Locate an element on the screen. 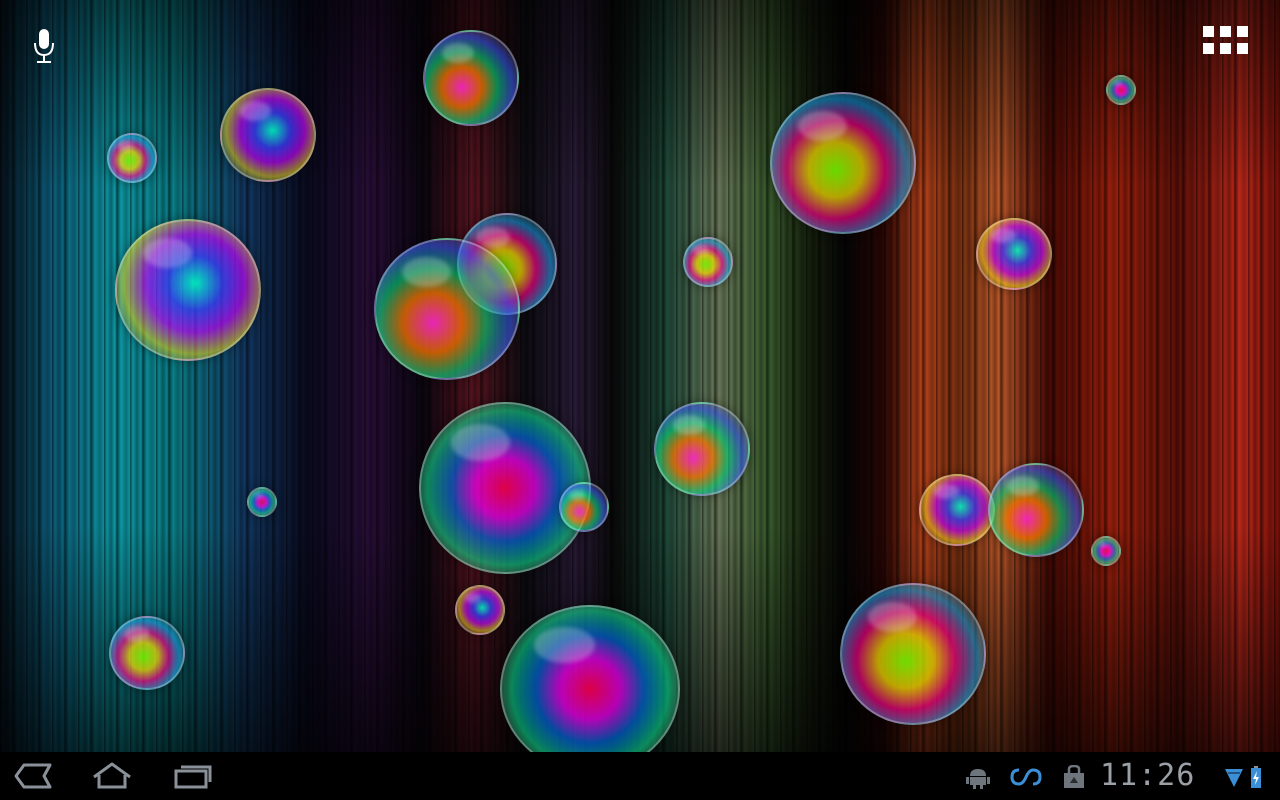 This screenshot has width=1280, height=800. status-clock: 11:26 is located at coordinates (1159, 776).